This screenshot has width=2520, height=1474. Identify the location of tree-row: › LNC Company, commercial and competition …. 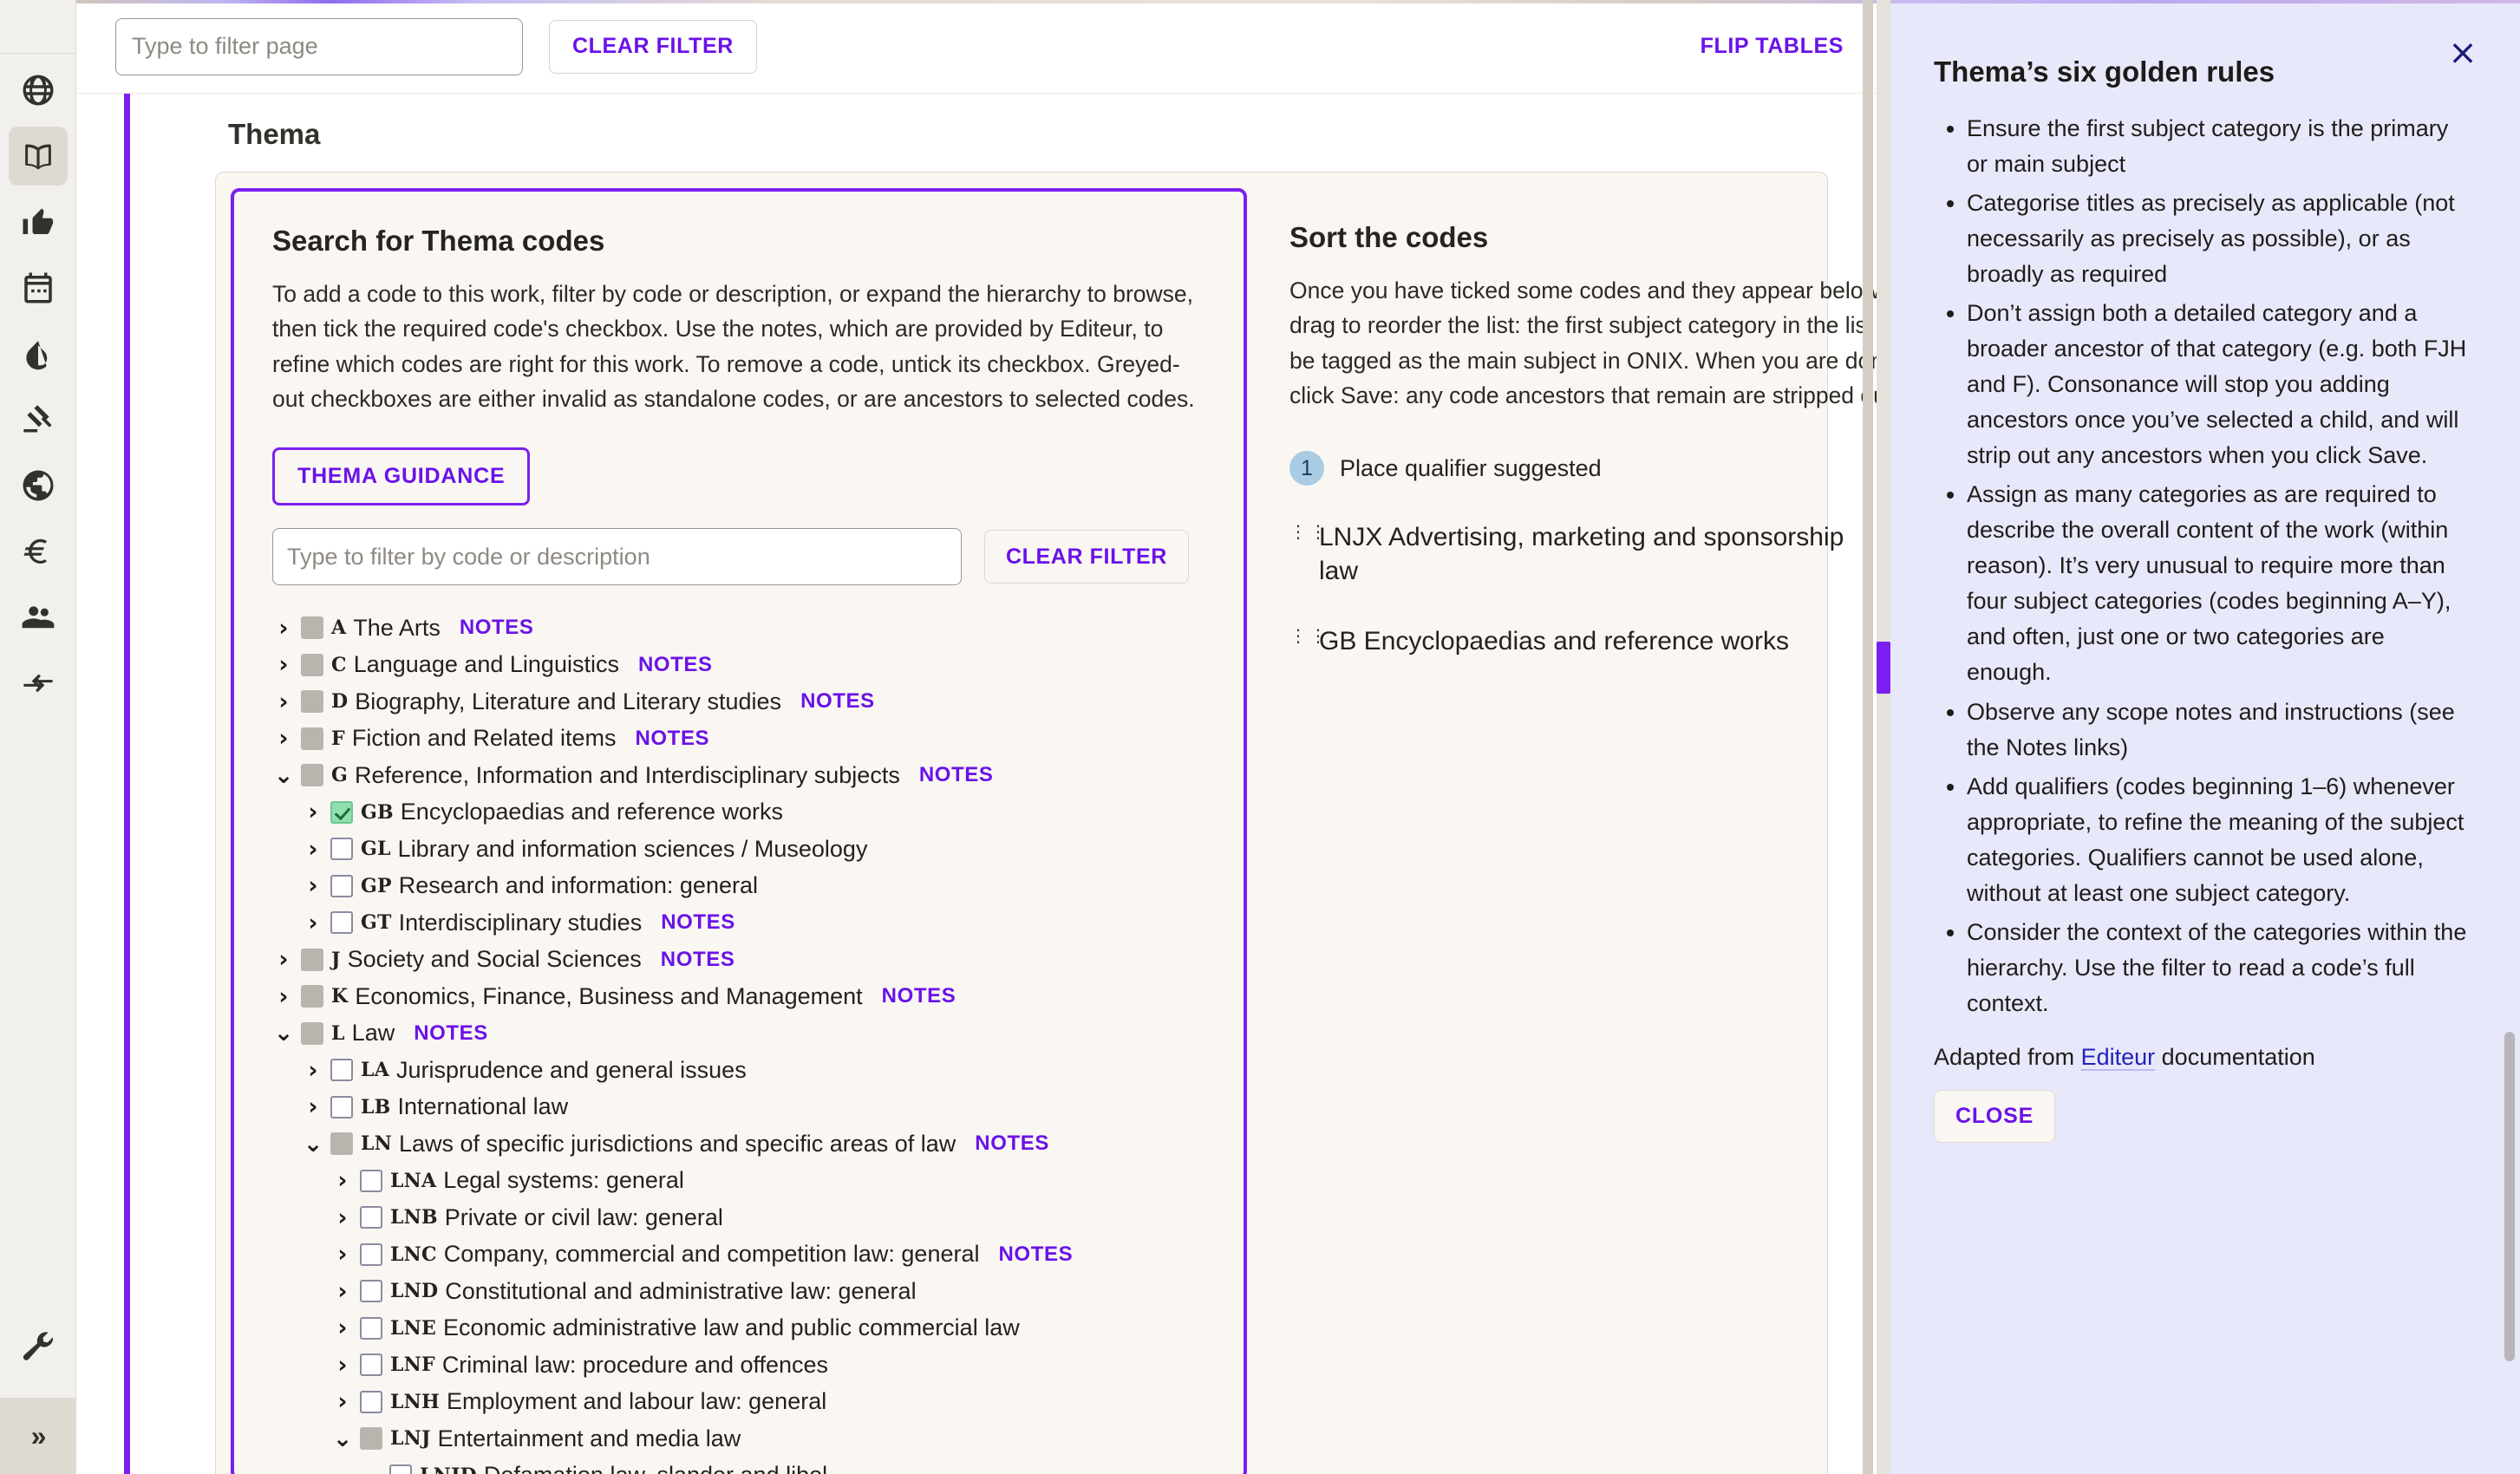
(738, 1255).